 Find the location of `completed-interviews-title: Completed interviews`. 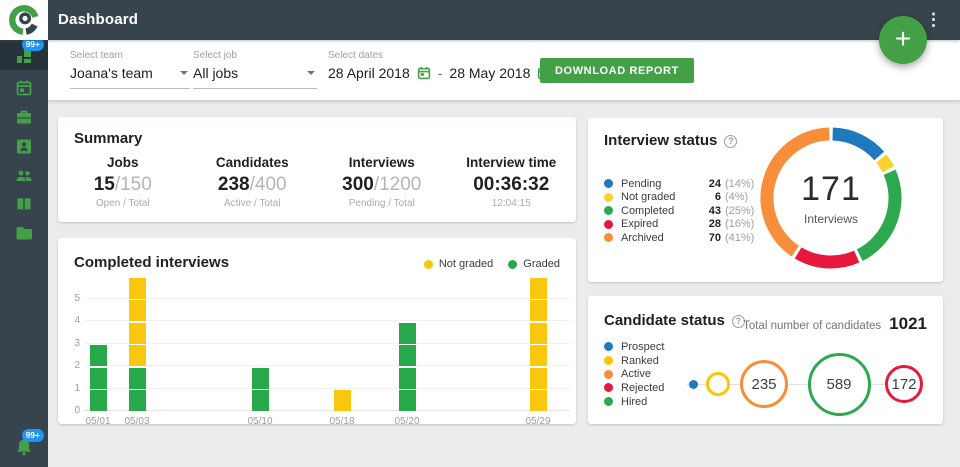

completed-interviews-title: Completed interviews is located at coordinates (152, 262).